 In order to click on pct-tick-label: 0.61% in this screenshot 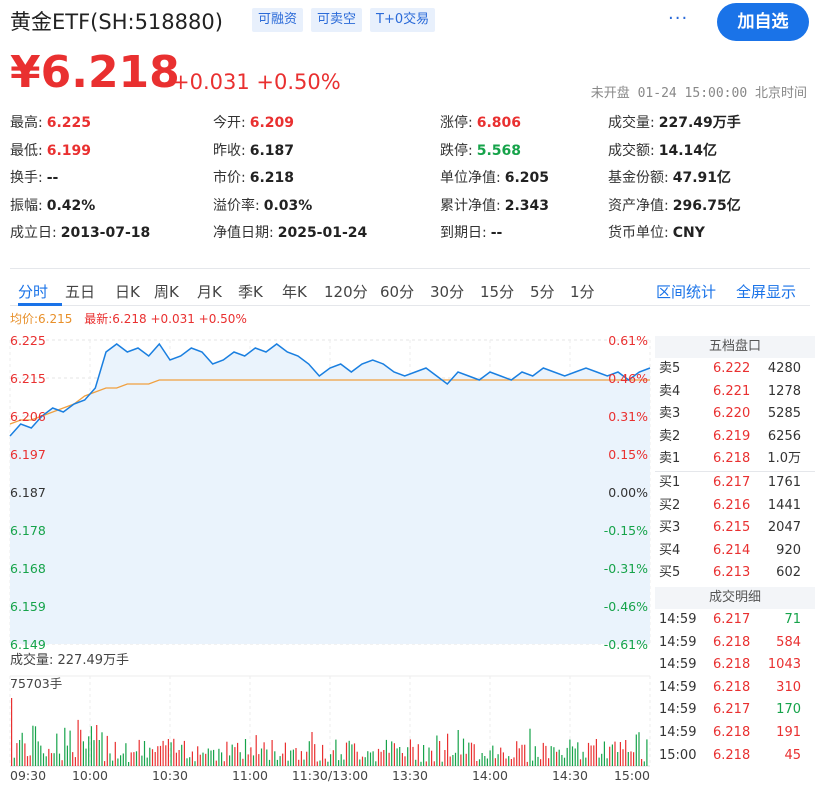, I will do `click(628, 340)`.